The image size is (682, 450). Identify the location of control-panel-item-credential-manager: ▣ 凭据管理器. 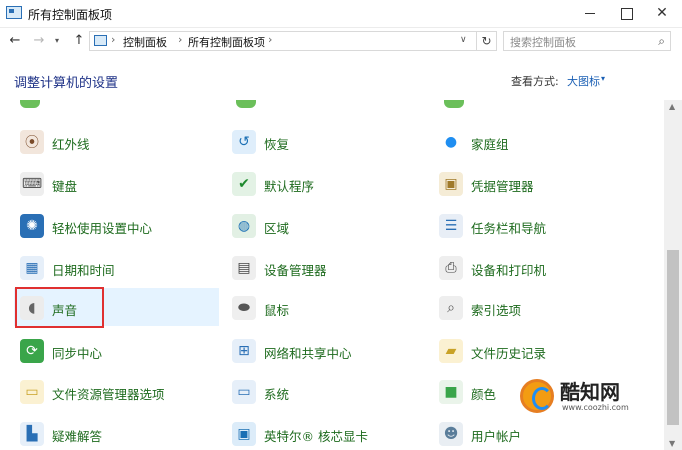
(533, 183).